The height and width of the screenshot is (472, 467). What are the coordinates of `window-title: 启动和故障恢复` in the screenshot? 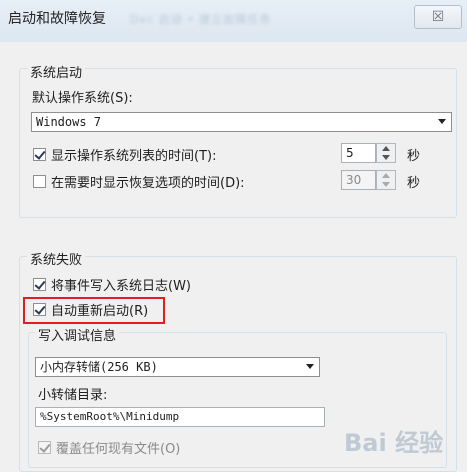 It's located at (57, 19).